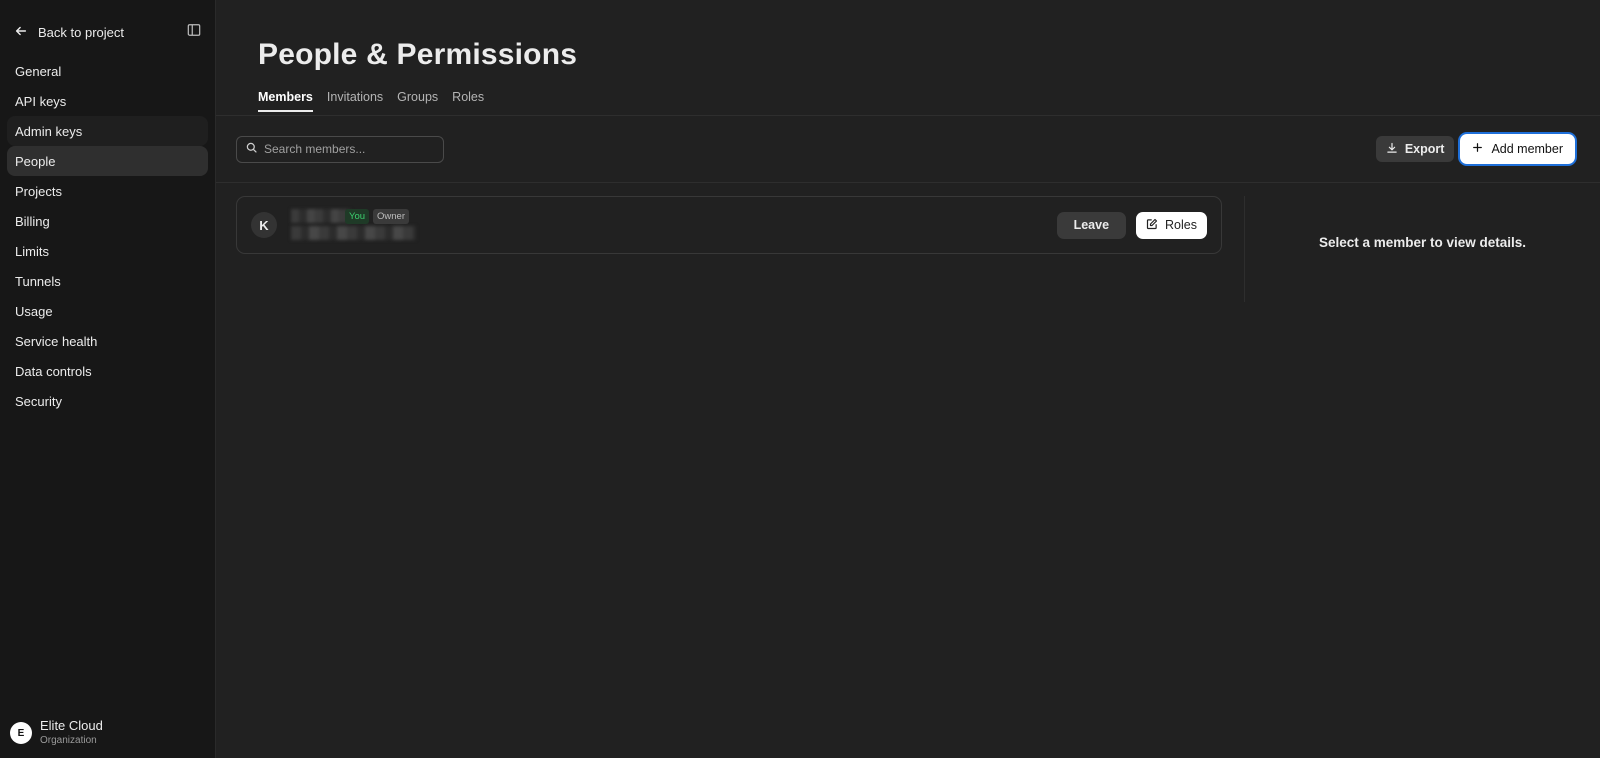 This screenshot has height=758, width=1600. I want to click on member-name-redacted, so click(321, 216).